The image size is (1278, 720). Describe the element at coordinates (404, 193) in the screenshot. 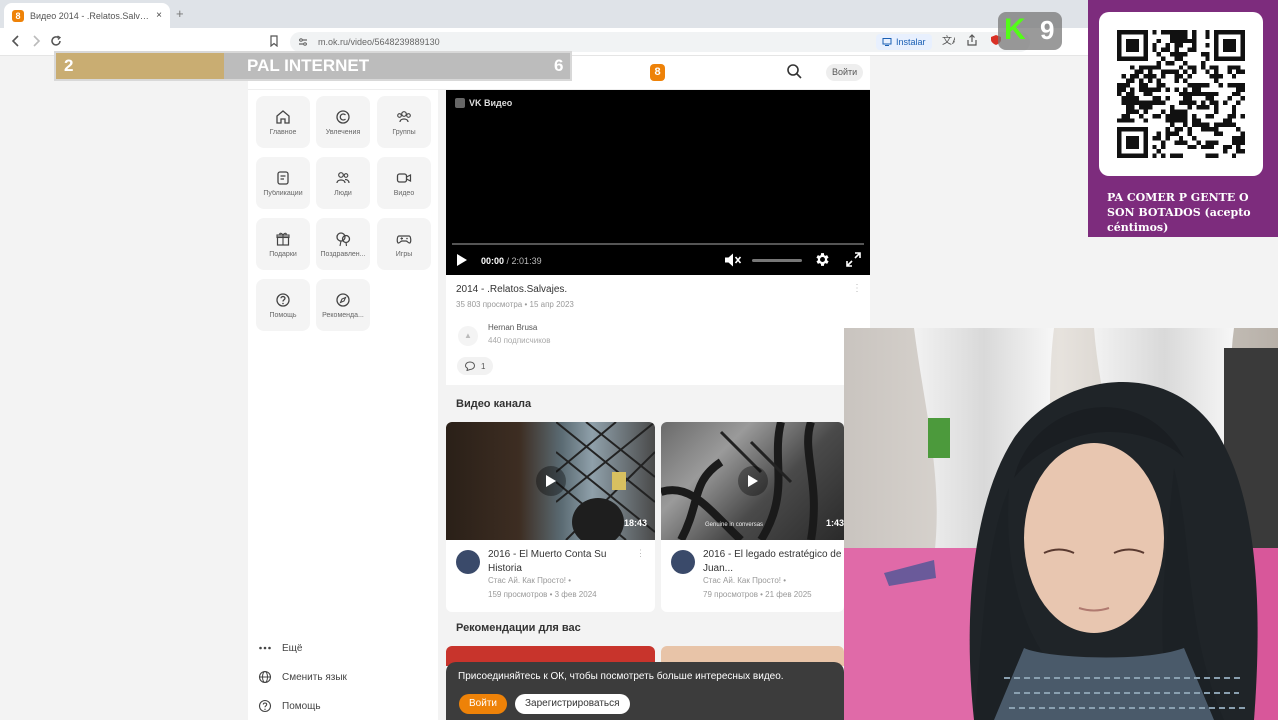

I see `sidebar-item-label: Видео` at that location.